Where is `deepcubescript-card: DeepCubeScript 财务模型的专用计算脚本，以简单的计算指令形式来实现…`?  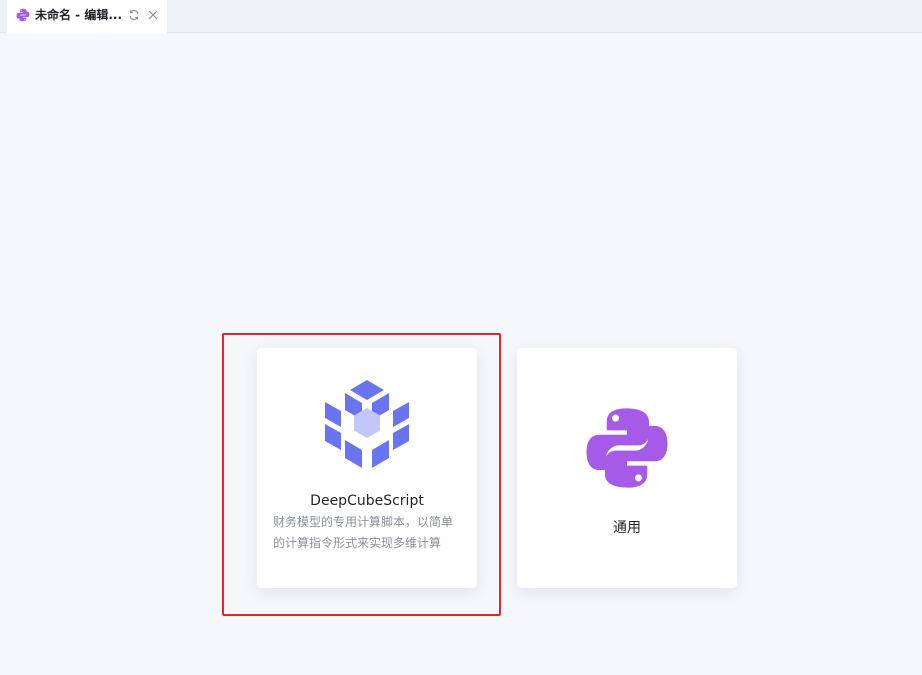
deepcubescript-card: DeepCubeScript 财务模型的专用计算脚本，以简单的计算指令形式来实现… is located at coordinates (367, 468).